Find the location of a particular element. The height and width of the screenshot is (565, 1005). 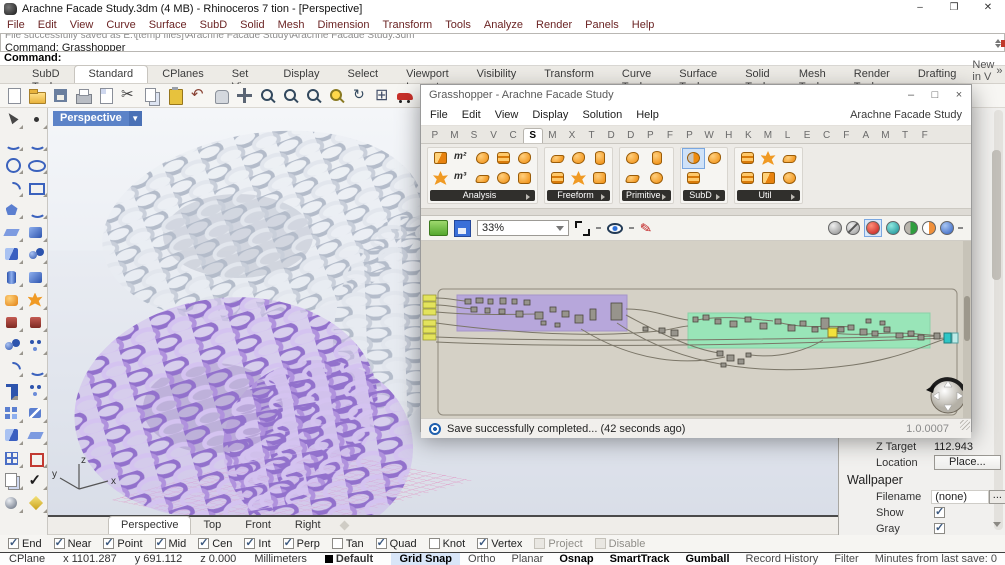

tool-curve-icon is located at coordinates (36, 142).